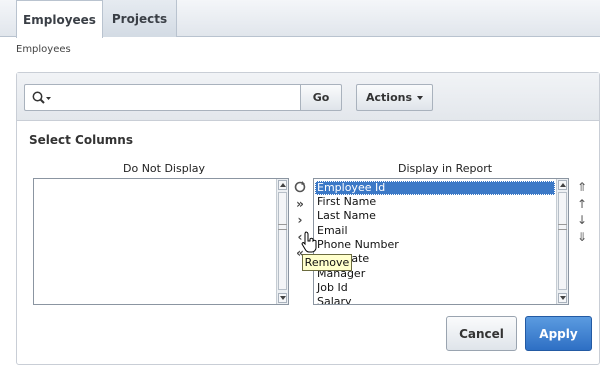 The width and height of the screenshot is (600, 365). I want to click on cancel-button: Cancel, so click(481, 333).